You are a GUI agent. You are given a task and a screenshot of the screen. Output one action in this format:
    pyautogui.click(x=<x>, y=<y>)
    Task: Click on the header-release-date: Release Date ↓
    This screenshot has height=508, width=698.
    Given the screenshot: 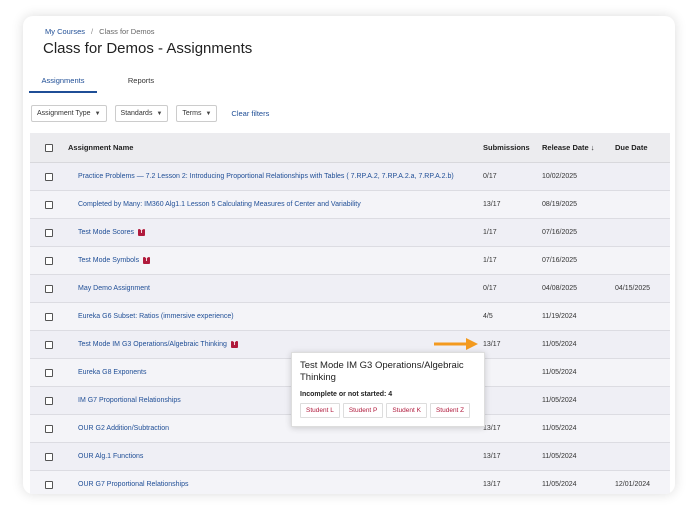 What is the action you would take?
    pyautogui.click(x=578, y=147)
    